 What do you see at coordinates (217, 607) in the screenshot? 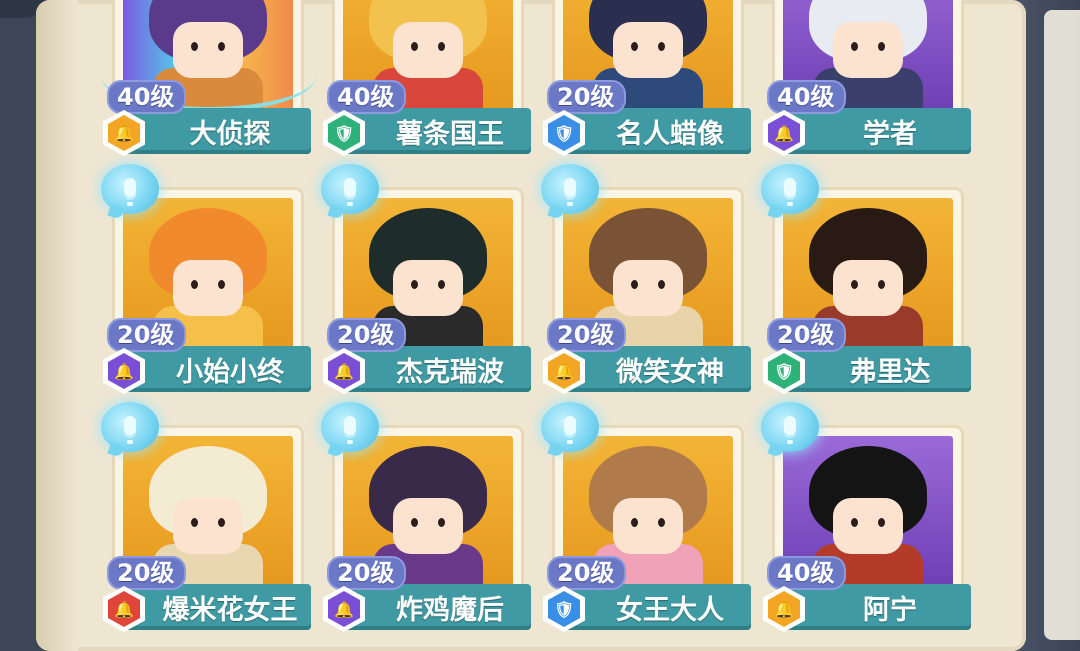
I see `character-name: 爆米花女王` at bounding box center [217, 607].